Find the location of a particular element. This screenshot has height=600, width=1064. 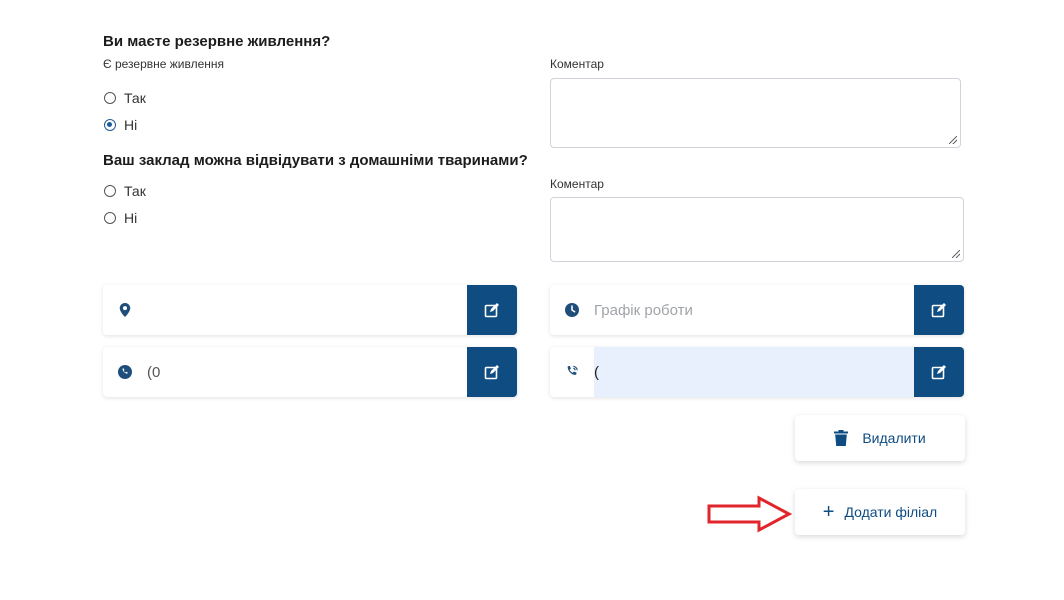

phone-icon is located at coordinates (125, 372).